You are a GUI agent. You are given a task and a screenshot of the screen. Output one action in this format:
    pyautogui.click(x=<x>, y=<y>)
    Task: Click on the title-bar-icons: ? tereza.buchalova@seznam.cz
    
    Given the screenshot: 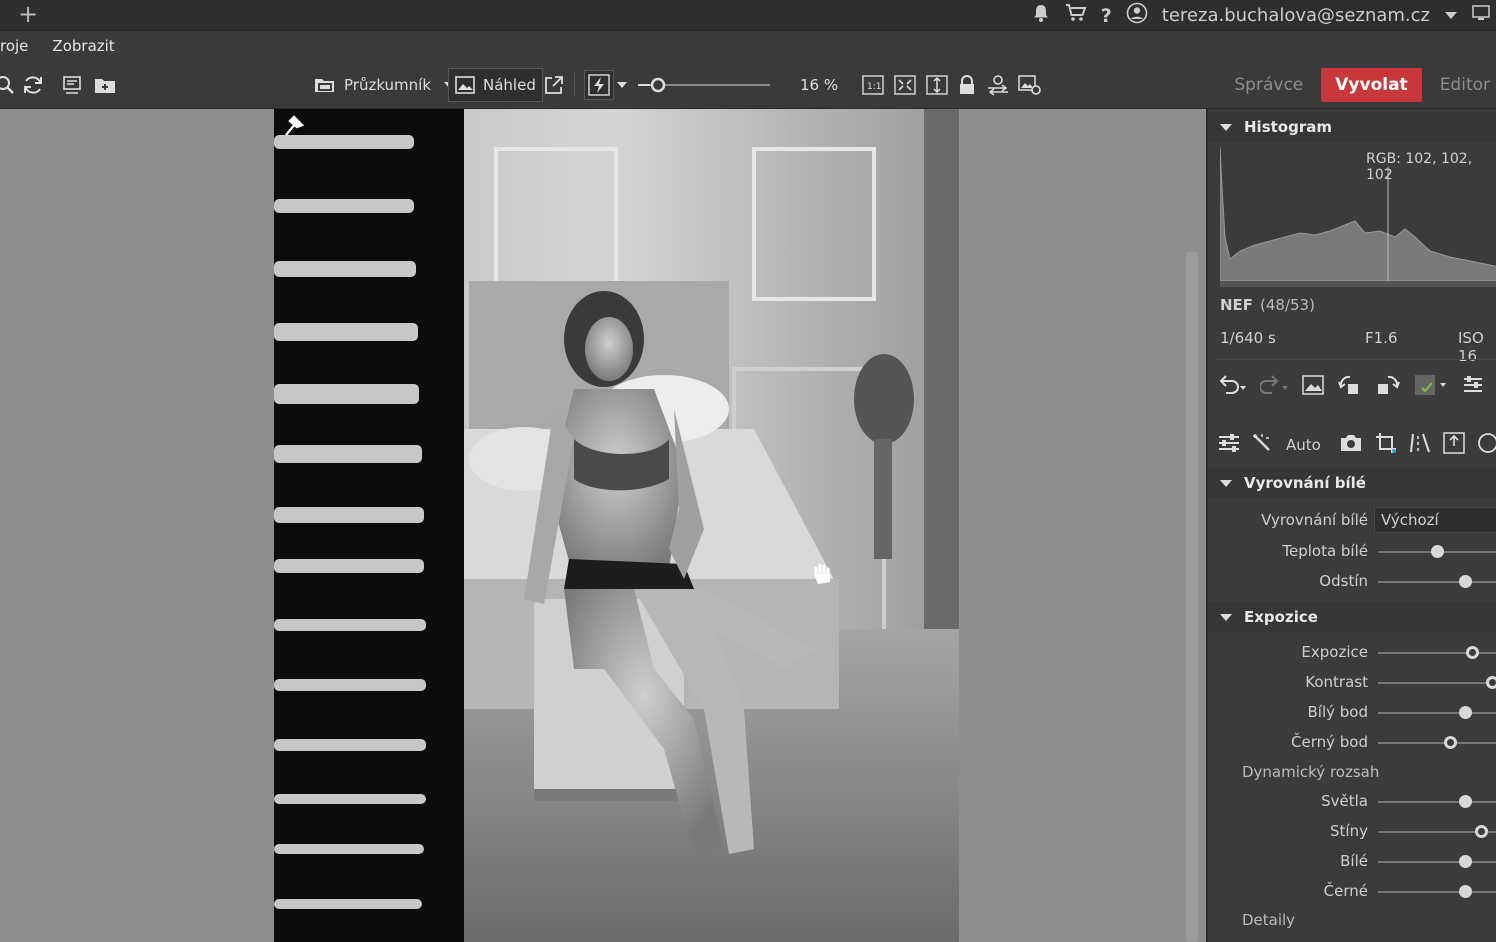 What is the action you would take?
    pyautogui.click(x=1263, y=15)
    